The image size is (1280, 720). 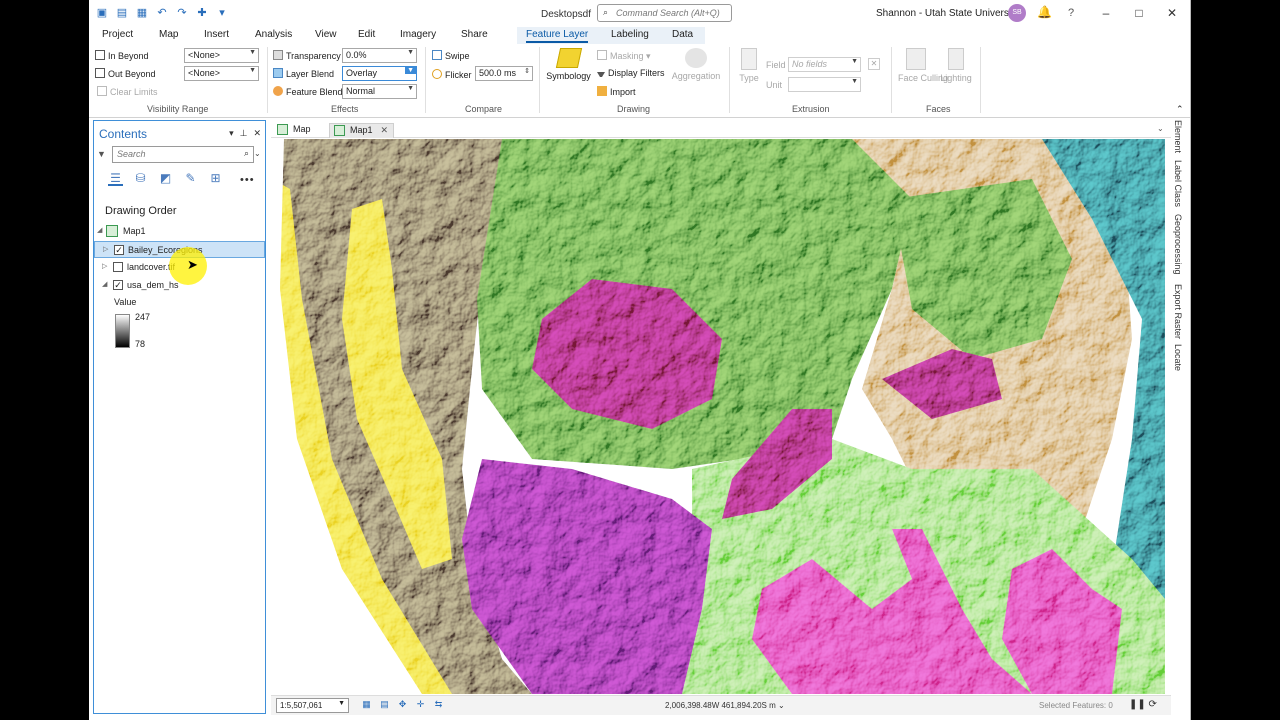 What do you see at coordinates (273, 34) in the screenshot?
I see `tab-analysis: Analysis` at bounding box center [273, 34].